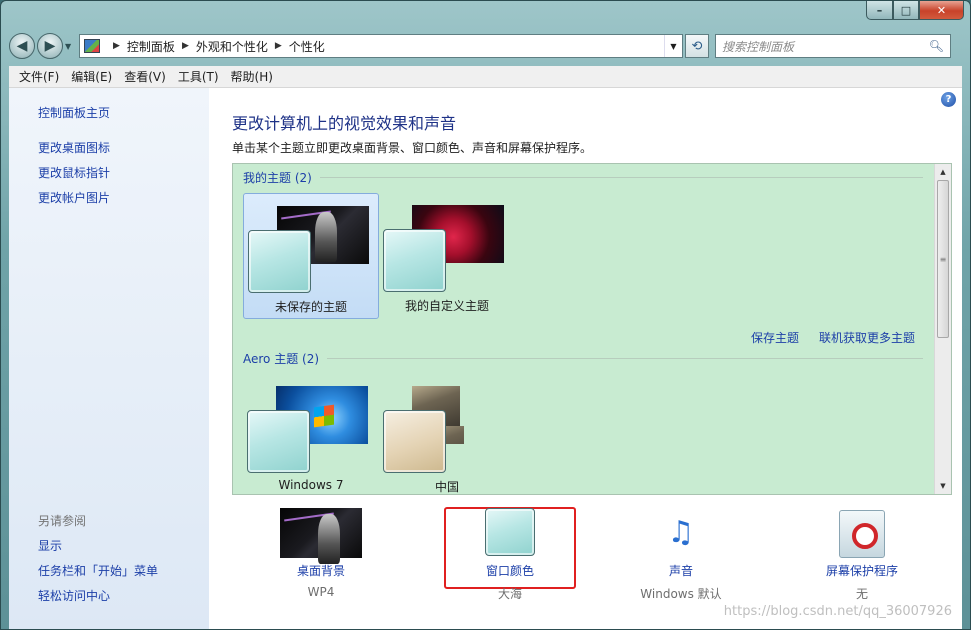  I want to click on watermark-text: https://blog.csdn.net/qq_36007926, so click(837, 611).